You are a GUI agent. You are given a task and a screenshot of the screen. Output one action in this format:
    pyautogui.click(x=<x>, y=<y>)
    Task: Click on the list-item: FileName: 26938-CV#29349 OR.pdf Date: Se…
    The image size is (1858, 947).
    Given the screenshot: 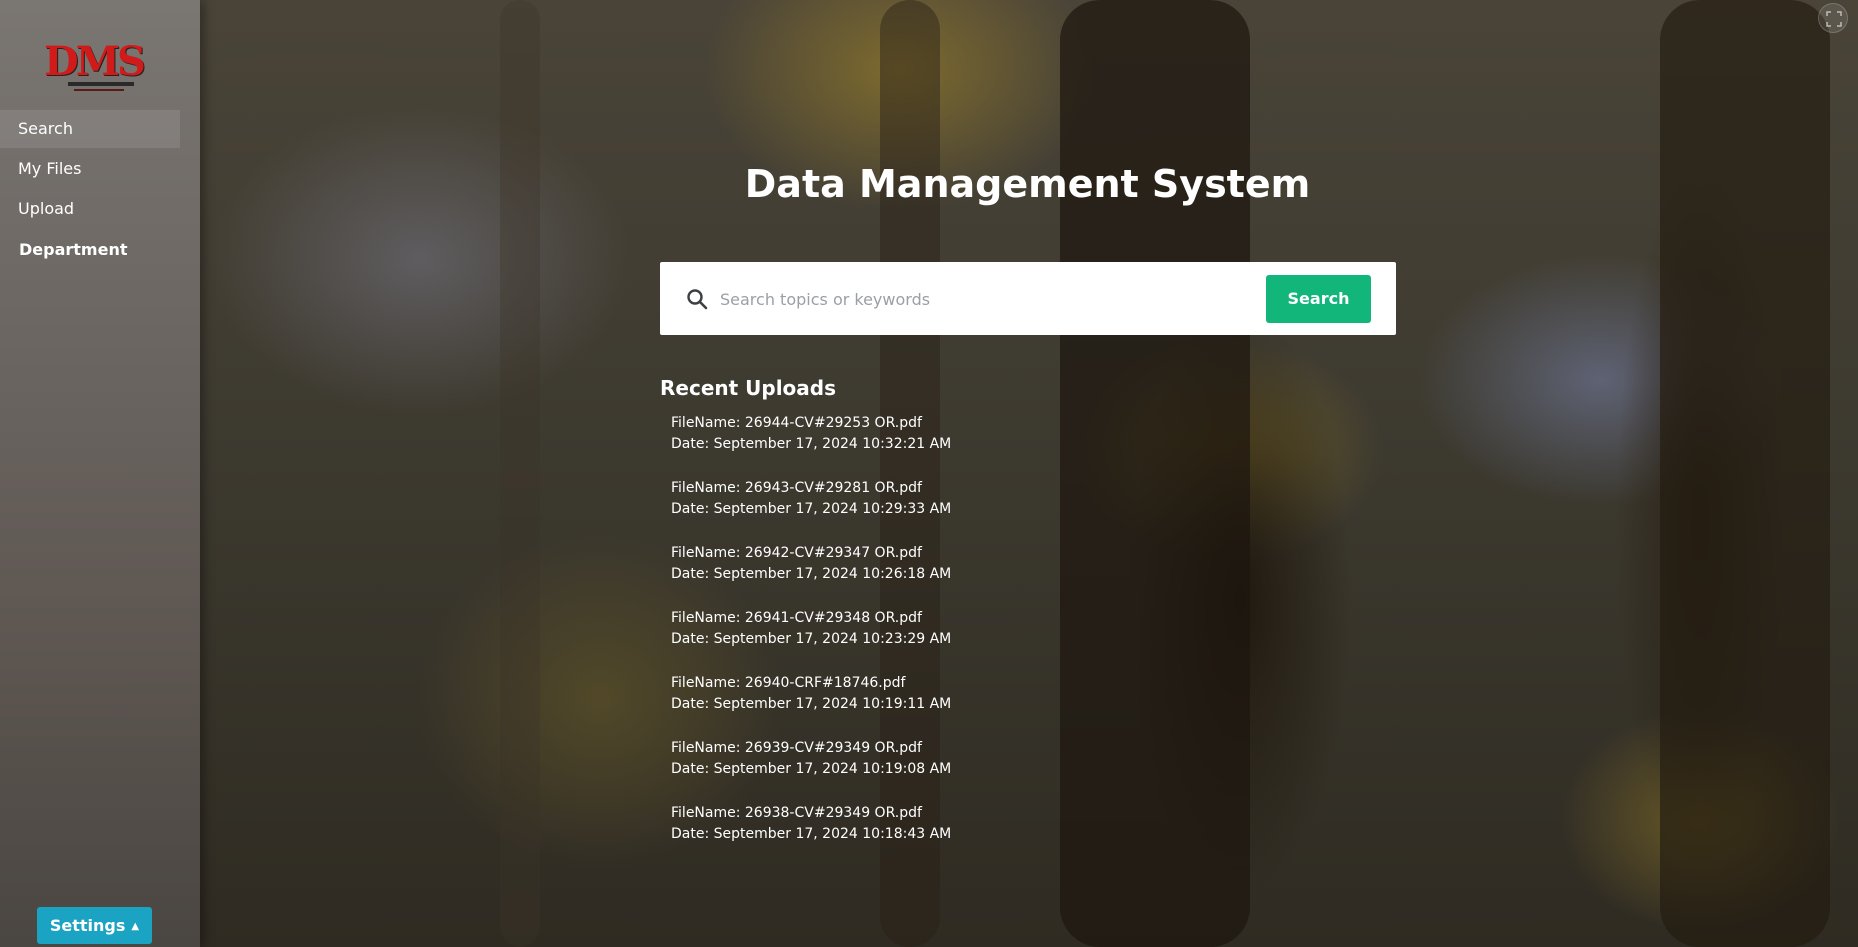 What is the action you would take?
    pyautogui.click(x=811, y=835)
    